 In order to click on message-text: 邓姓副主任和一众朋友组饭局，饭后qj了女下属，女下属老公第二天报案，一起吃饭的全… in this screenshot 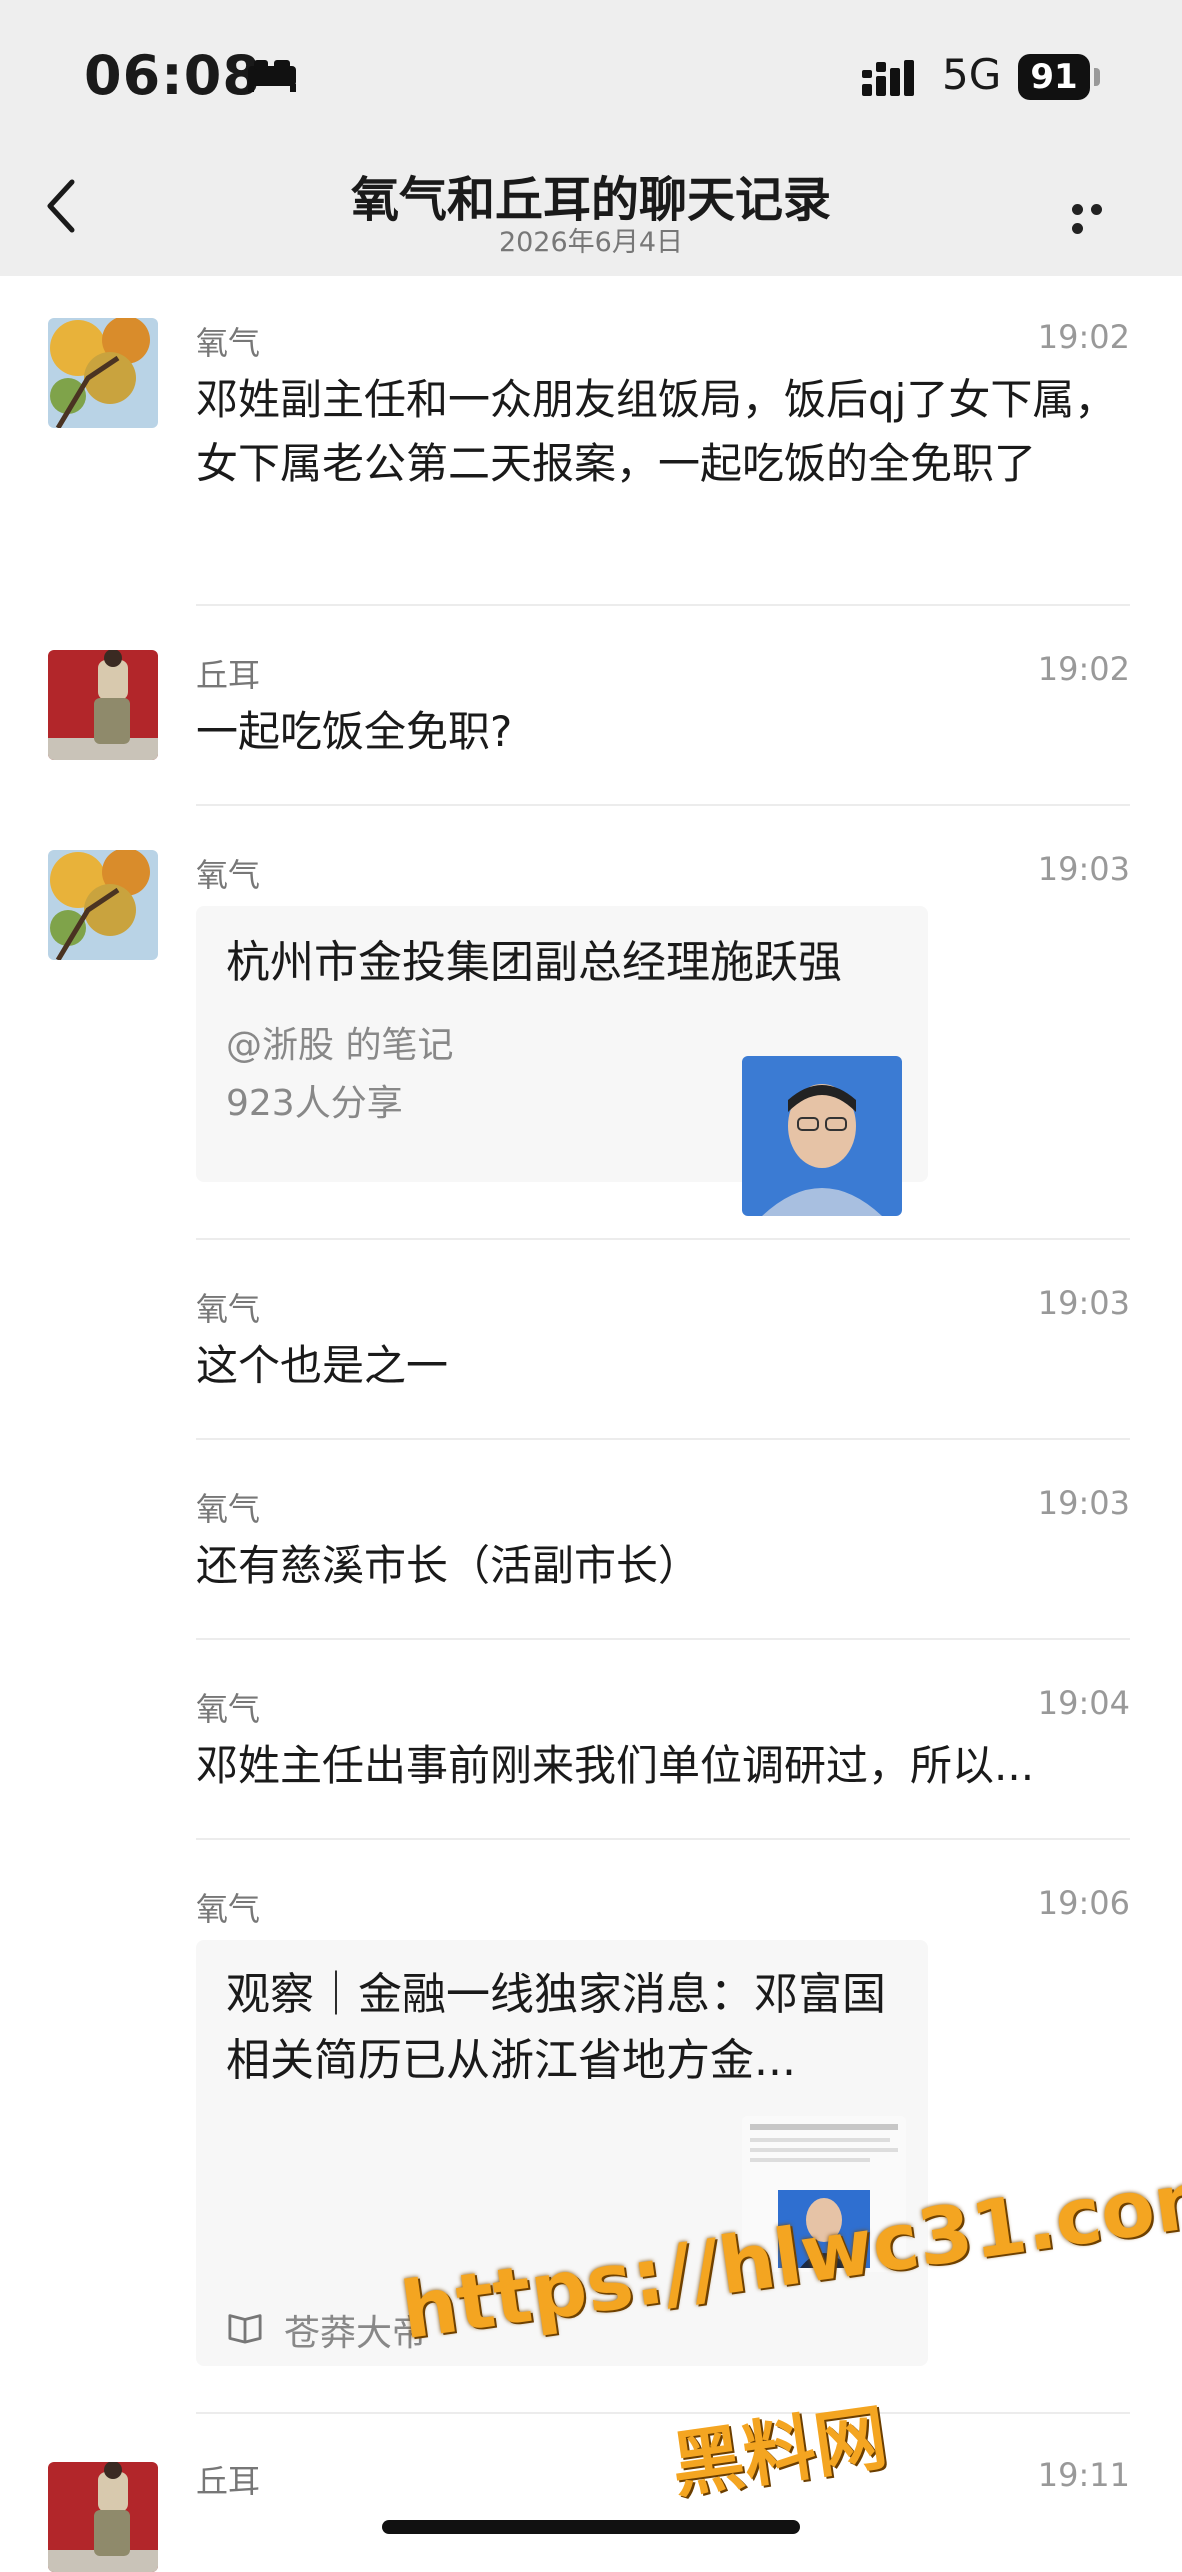, I will do `click(656, 431)`.